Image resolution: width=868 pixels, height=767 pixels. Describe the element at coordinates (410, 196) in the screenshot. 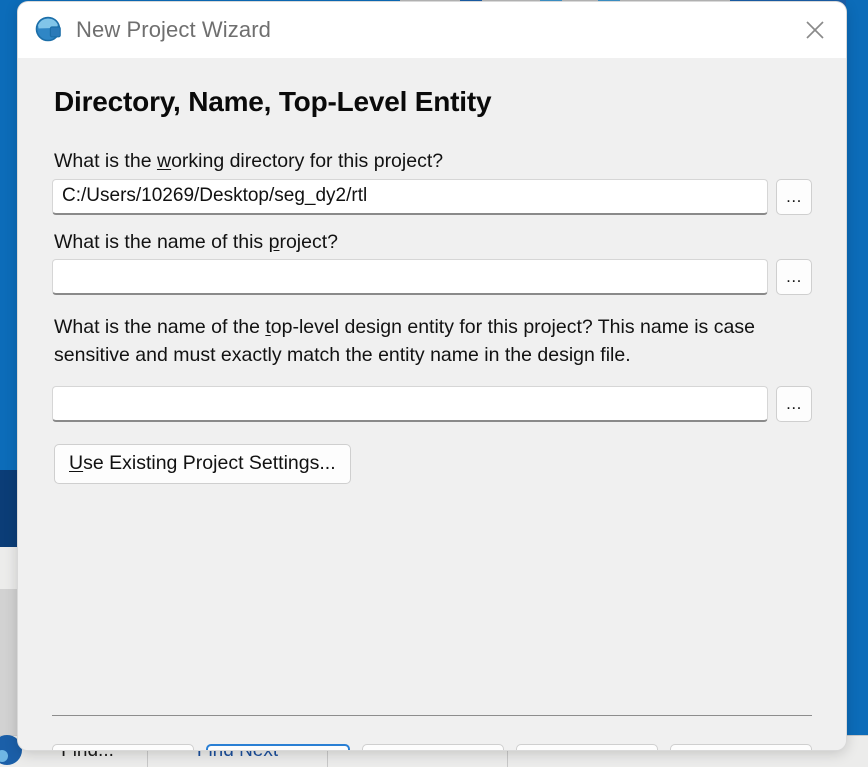

I see `working-directory-input: C:/Users/10269/Desktop/seg_dy2/rtl` at that location.